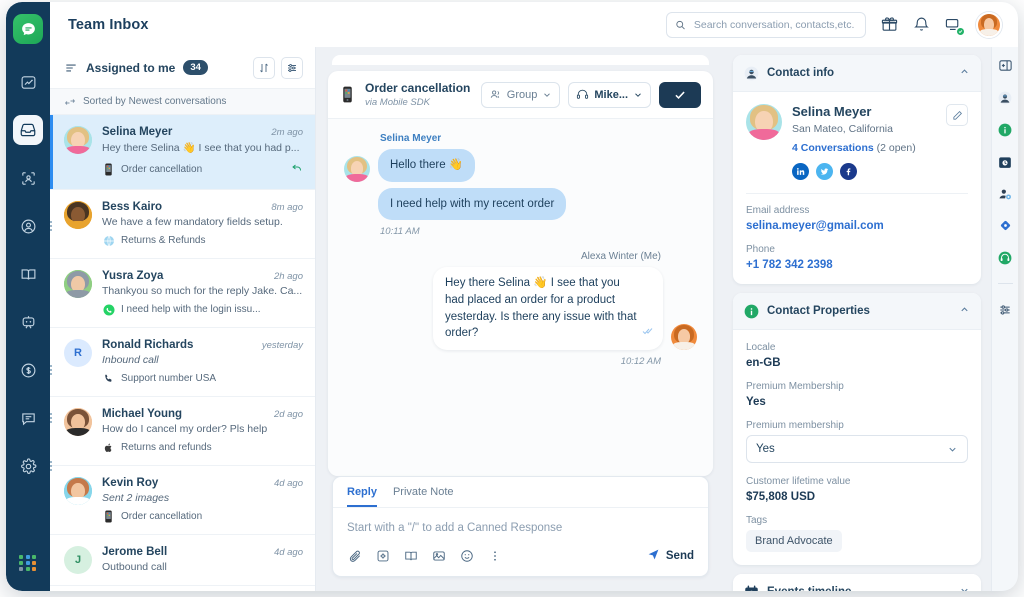 The height and width of the screenshot is (597, 1024). What do you see at coordinates (1005, 225) in the screenshot?
I see `integrations-icon` at bounding box center [1005, 225].